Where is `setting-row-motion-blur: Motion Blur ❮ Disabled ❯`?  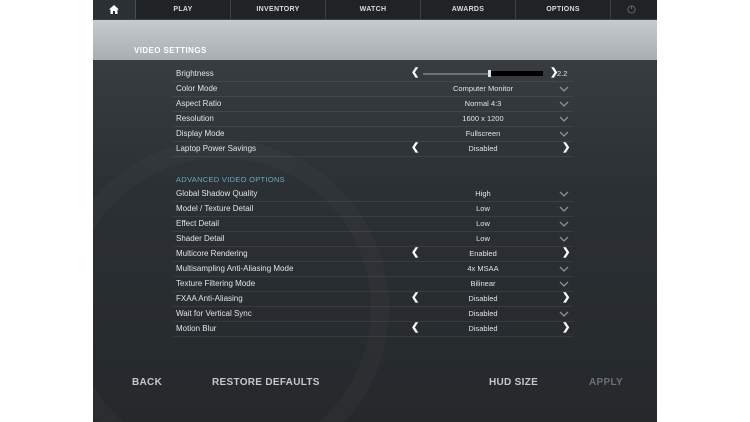 setting-row-motion-blur: Motion Blur ❮ Disabled ❯ is located at coordinates (373, 329).